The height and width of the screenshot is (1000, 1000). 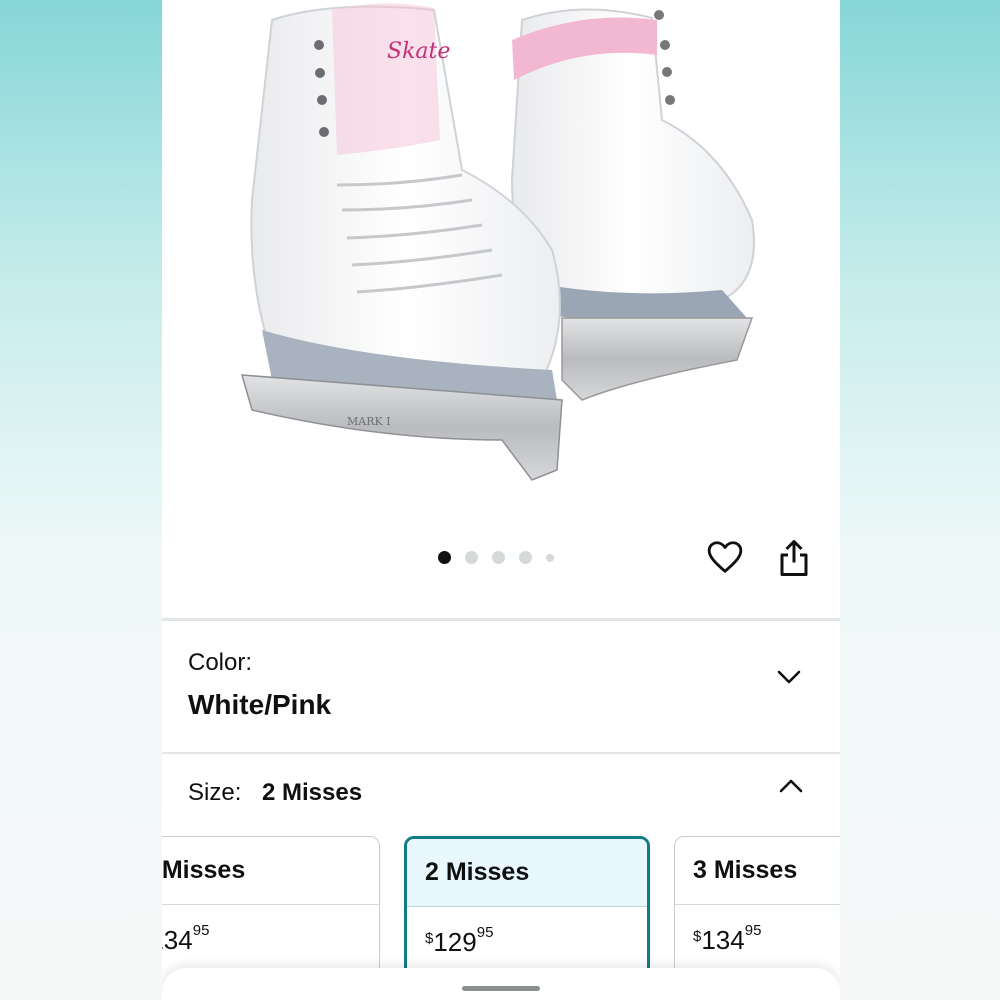 I want to click on size-value: 2 Misses, so click(x=312, y=792).